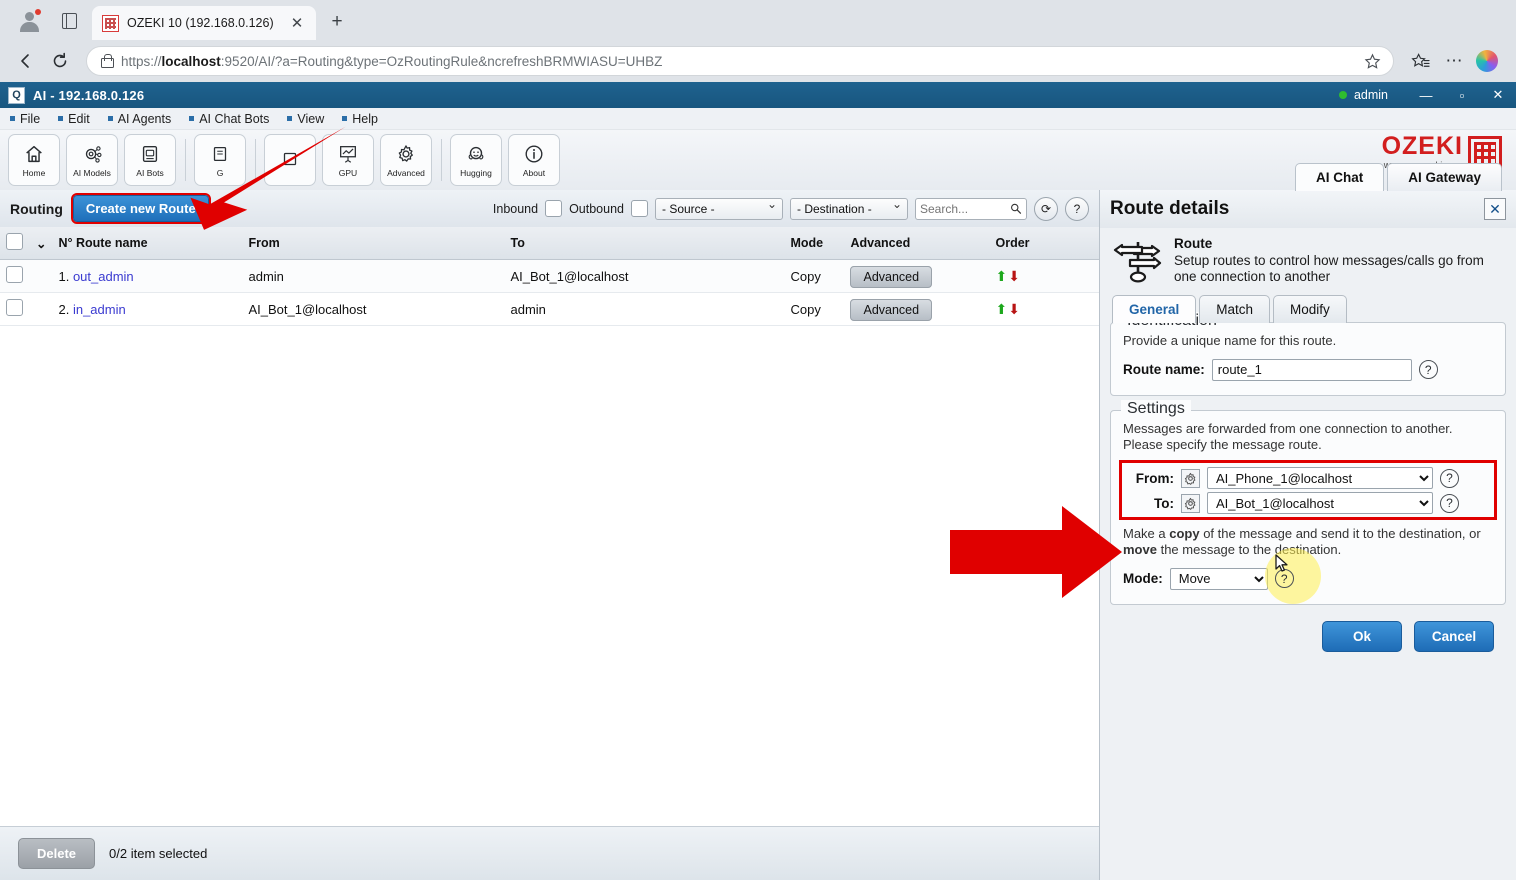 Image resolution: width=1516 pixels, height=880 pixels. I want to click on row-from: admin, so click(373, 276).